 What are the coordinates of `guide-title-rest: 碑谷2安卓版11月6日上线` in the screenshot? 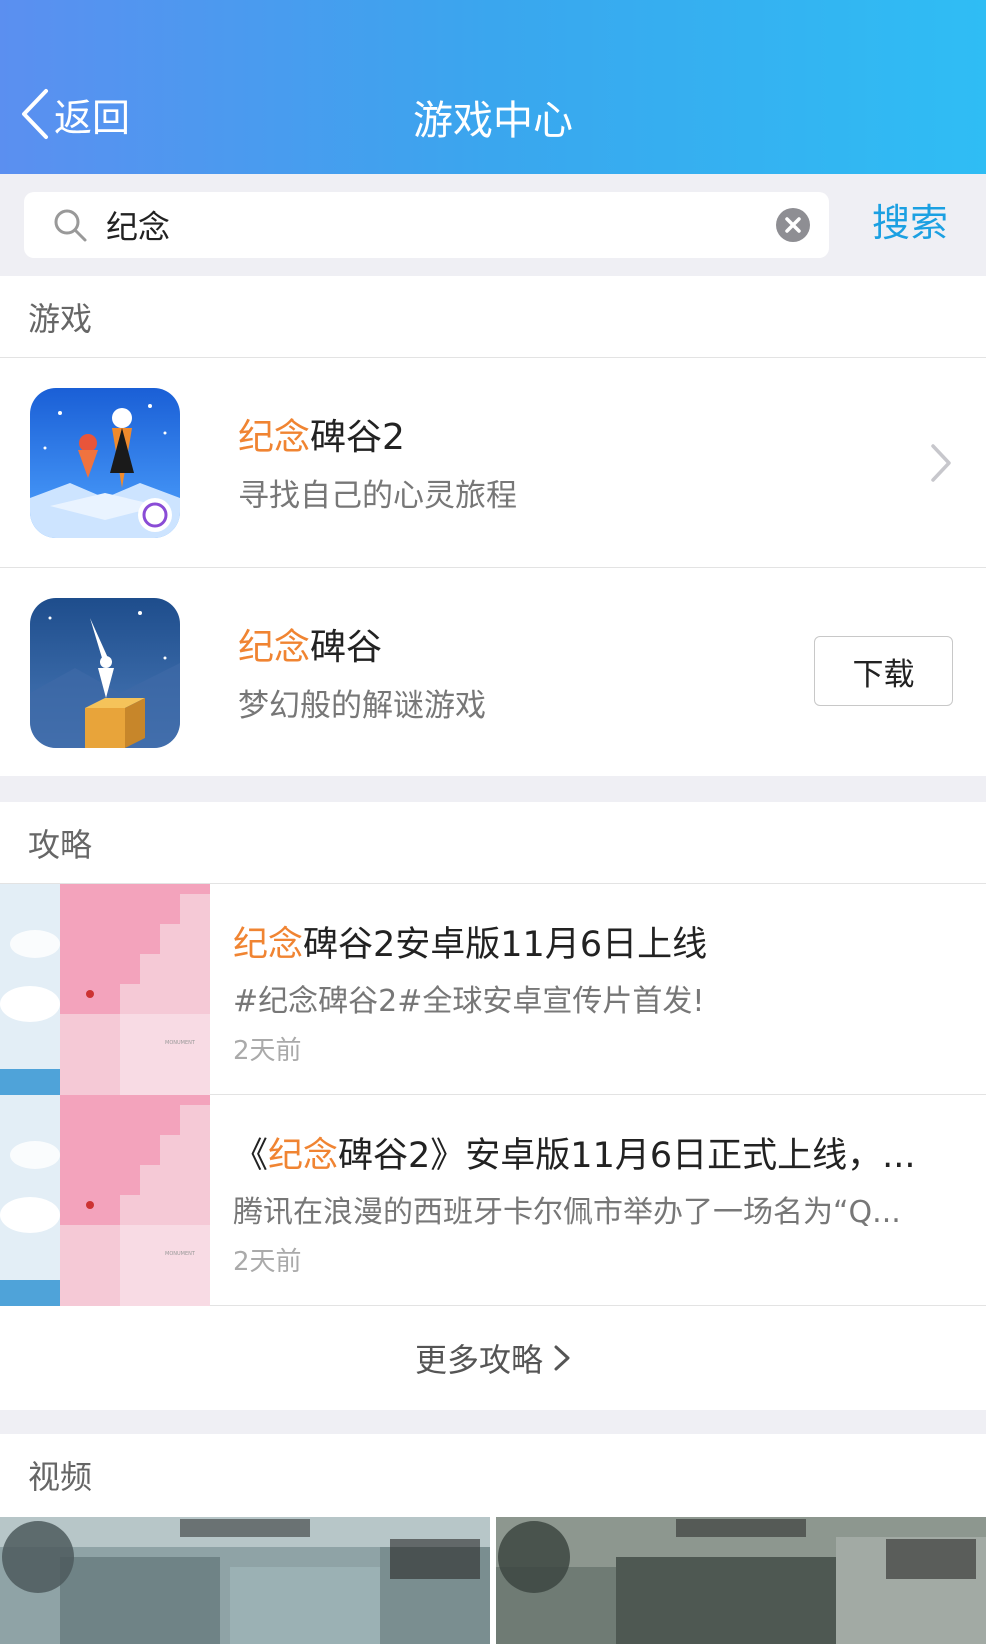 It's located at (505, 945).